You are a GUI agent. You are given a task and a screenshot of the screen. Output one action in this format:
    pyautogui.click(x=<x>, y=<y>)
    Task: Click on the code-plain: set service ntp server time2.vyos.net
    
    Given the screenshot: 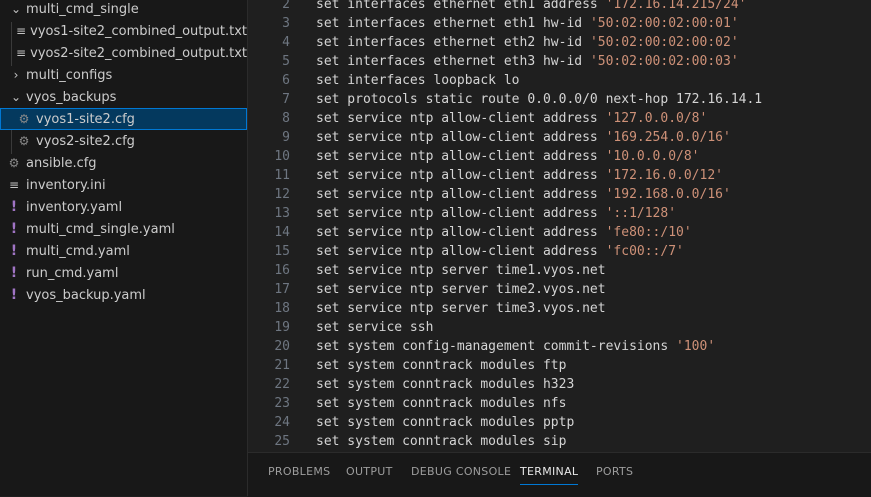 What is the action you would take?
    pyautogui.click(x=461, y=289)
    